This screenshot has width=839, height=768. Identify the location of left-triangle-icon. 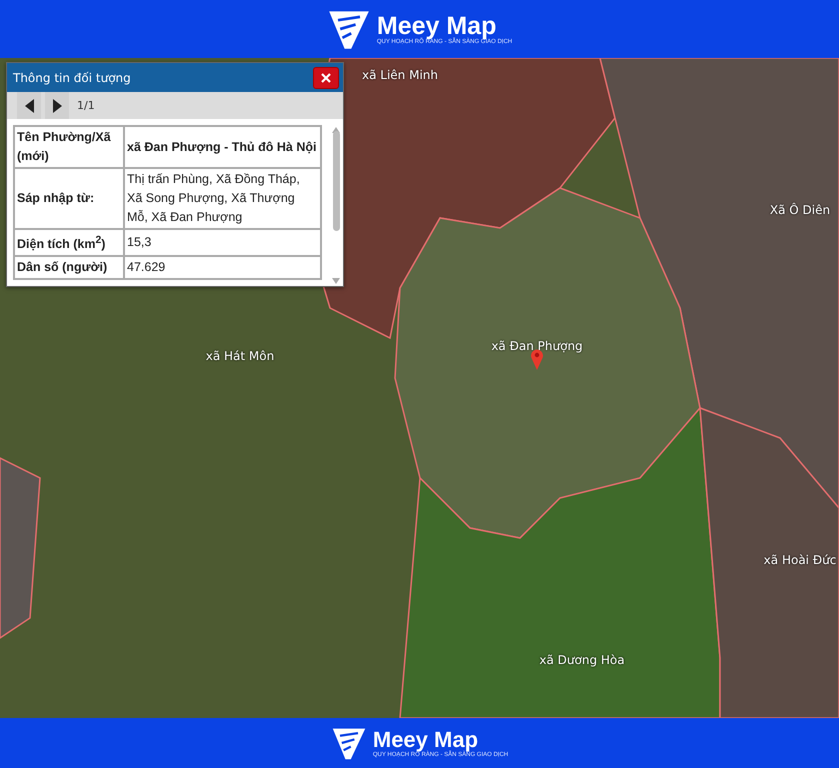
(29, 105).